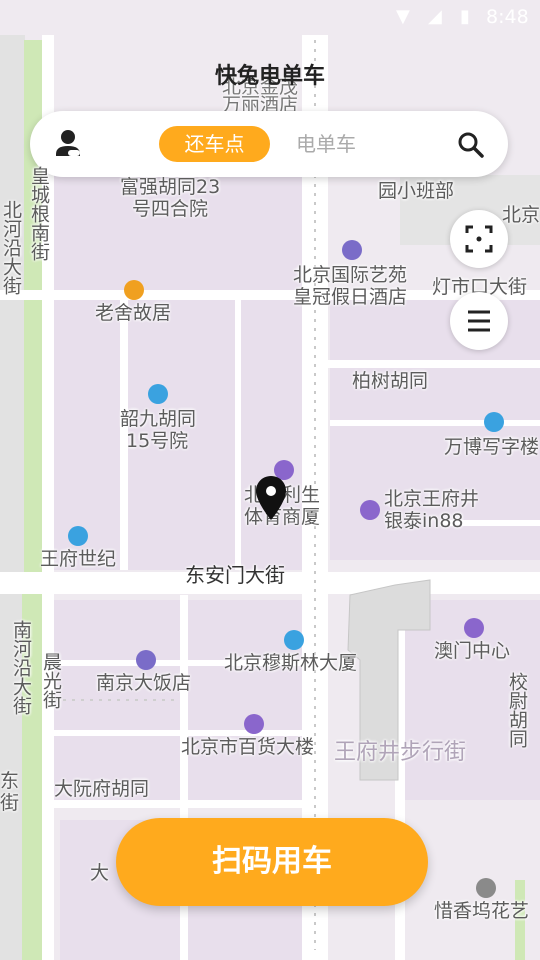  What do you see at coordinates (350, 297) in the screenshot?
I see `map-label: 皇冠假日酒店` at bounding box center [350, 297].